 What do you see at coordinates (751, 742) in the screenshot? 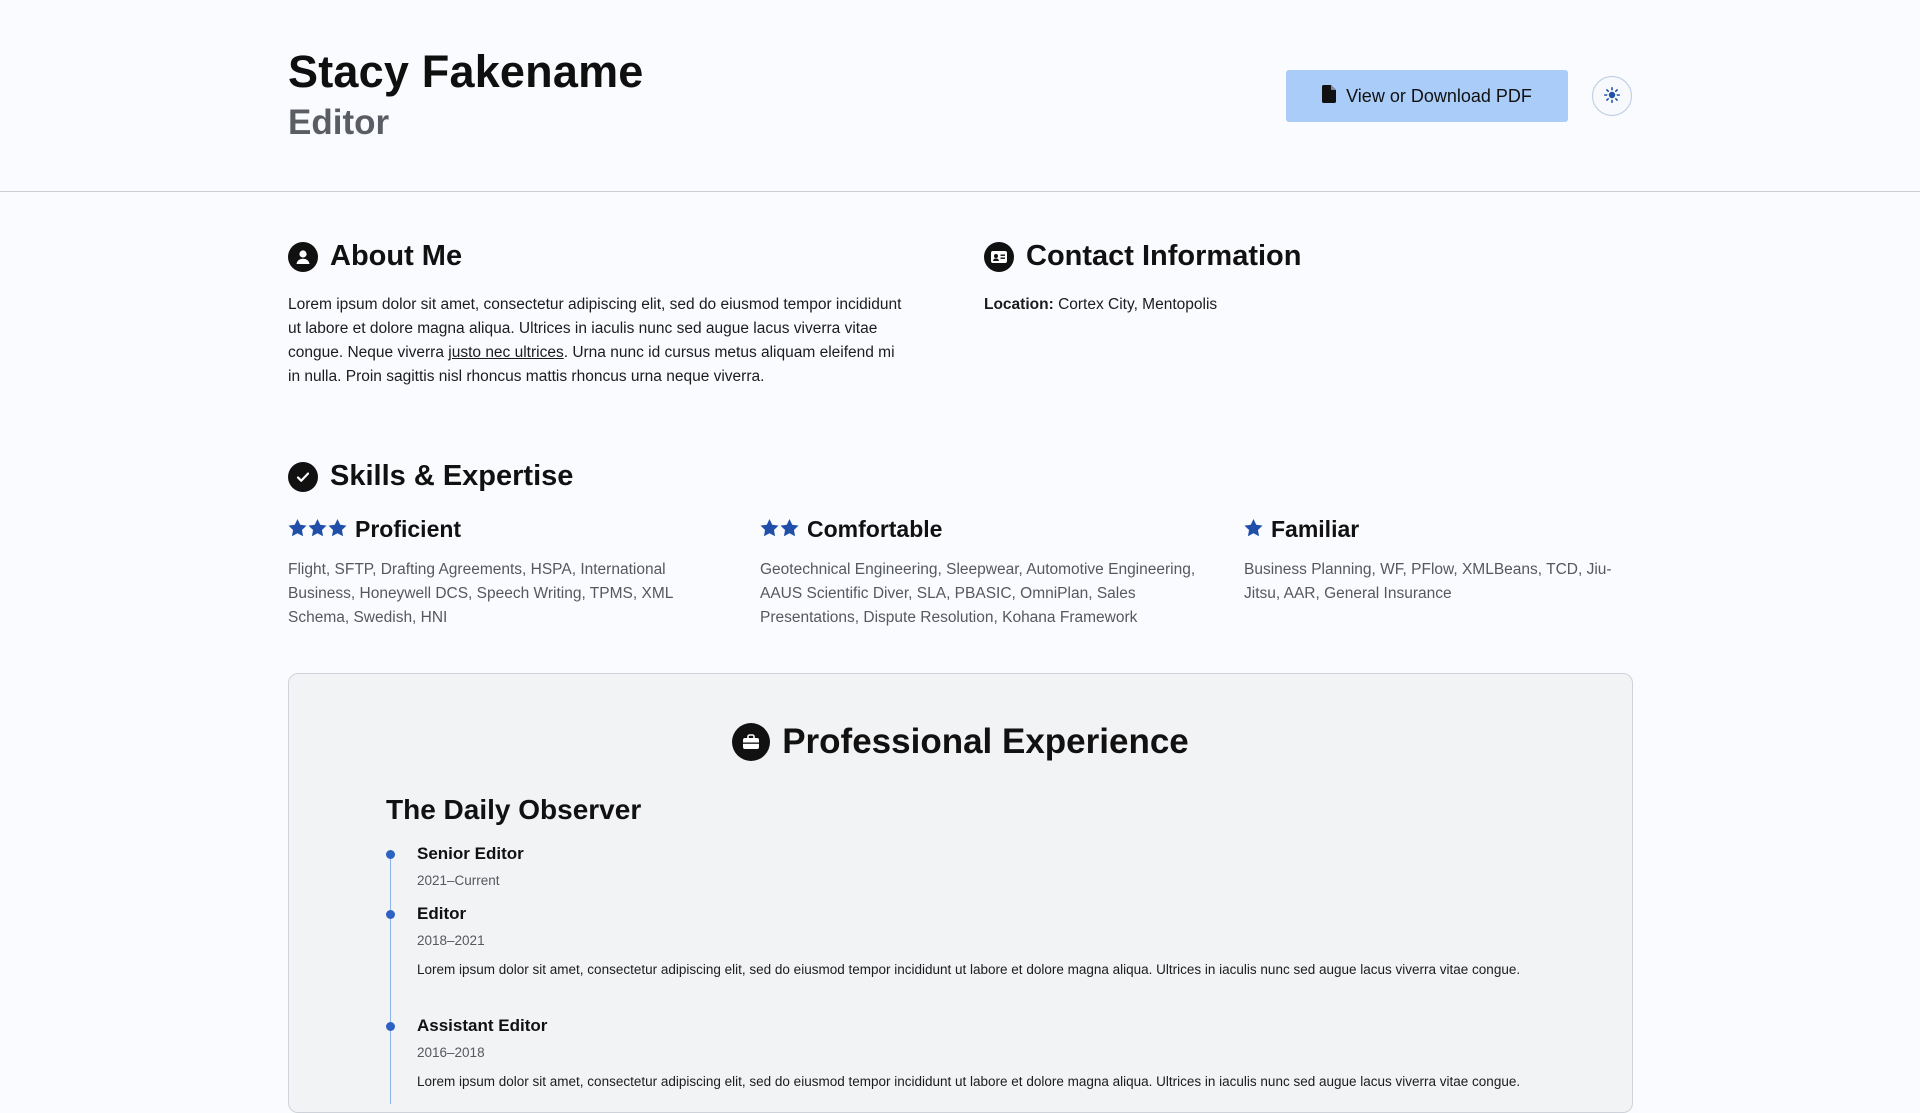
I see `briefcase-circle-icon` at bounding box center [751, 742].